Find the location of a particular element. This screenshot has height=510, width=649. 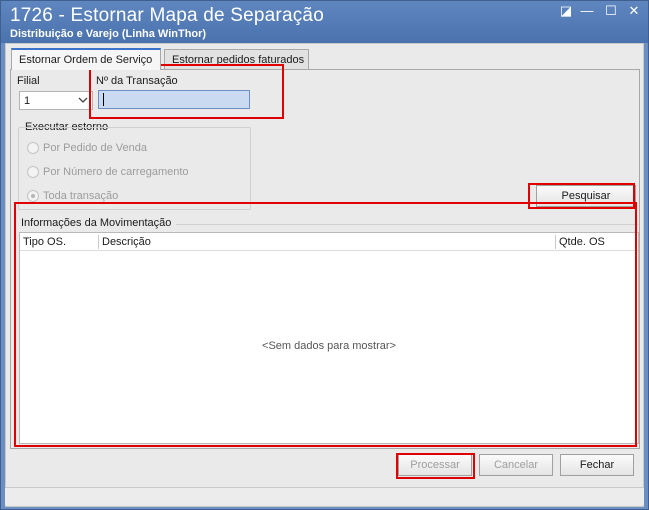

tab-estornar-pedidos-faturados: Estornar pedidos faturados is located at coordinates (236, 59).